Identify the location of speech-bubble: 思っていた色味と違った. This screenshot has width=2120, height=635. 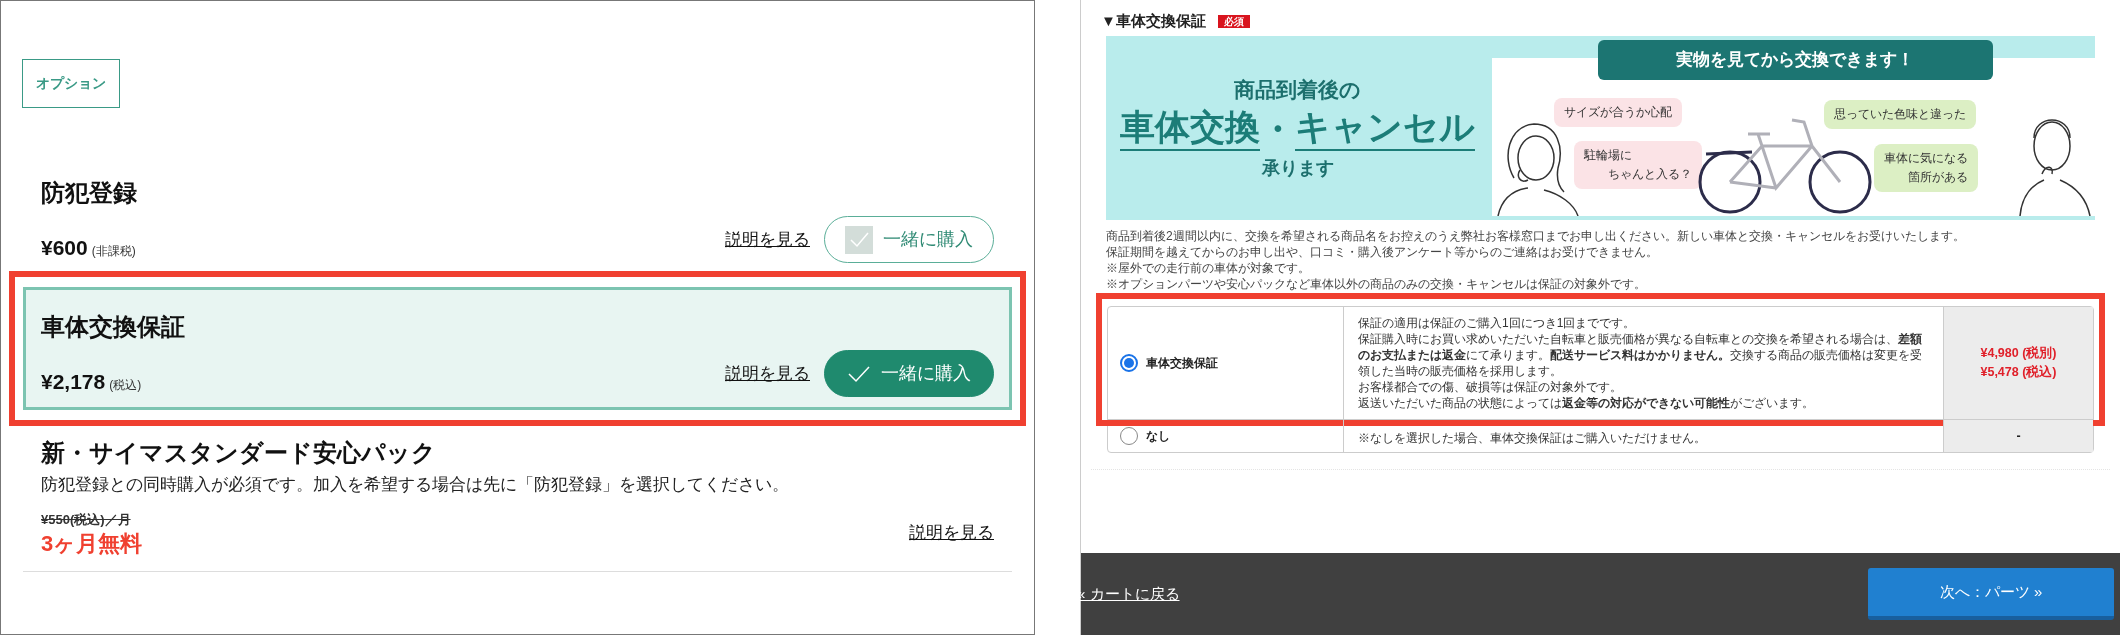
(1899, 114).